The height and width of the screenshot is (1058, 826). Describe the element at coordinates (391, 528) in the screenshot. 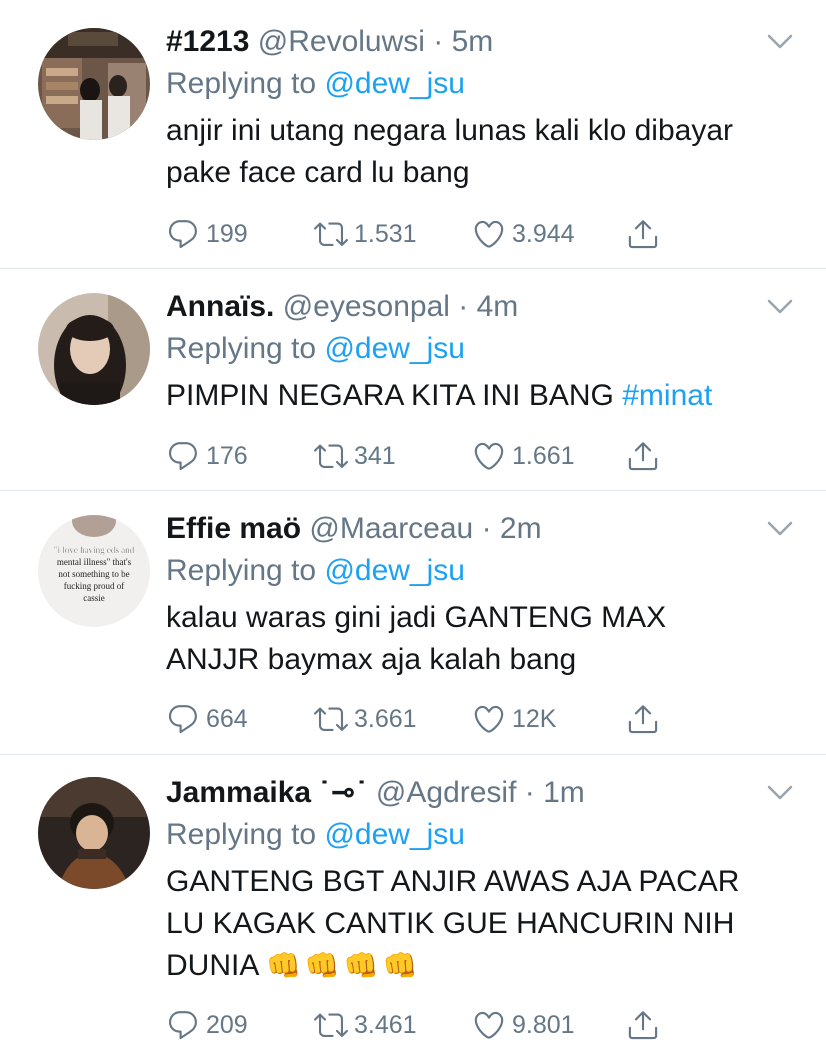

I see `username: @Maarceau` at that location.